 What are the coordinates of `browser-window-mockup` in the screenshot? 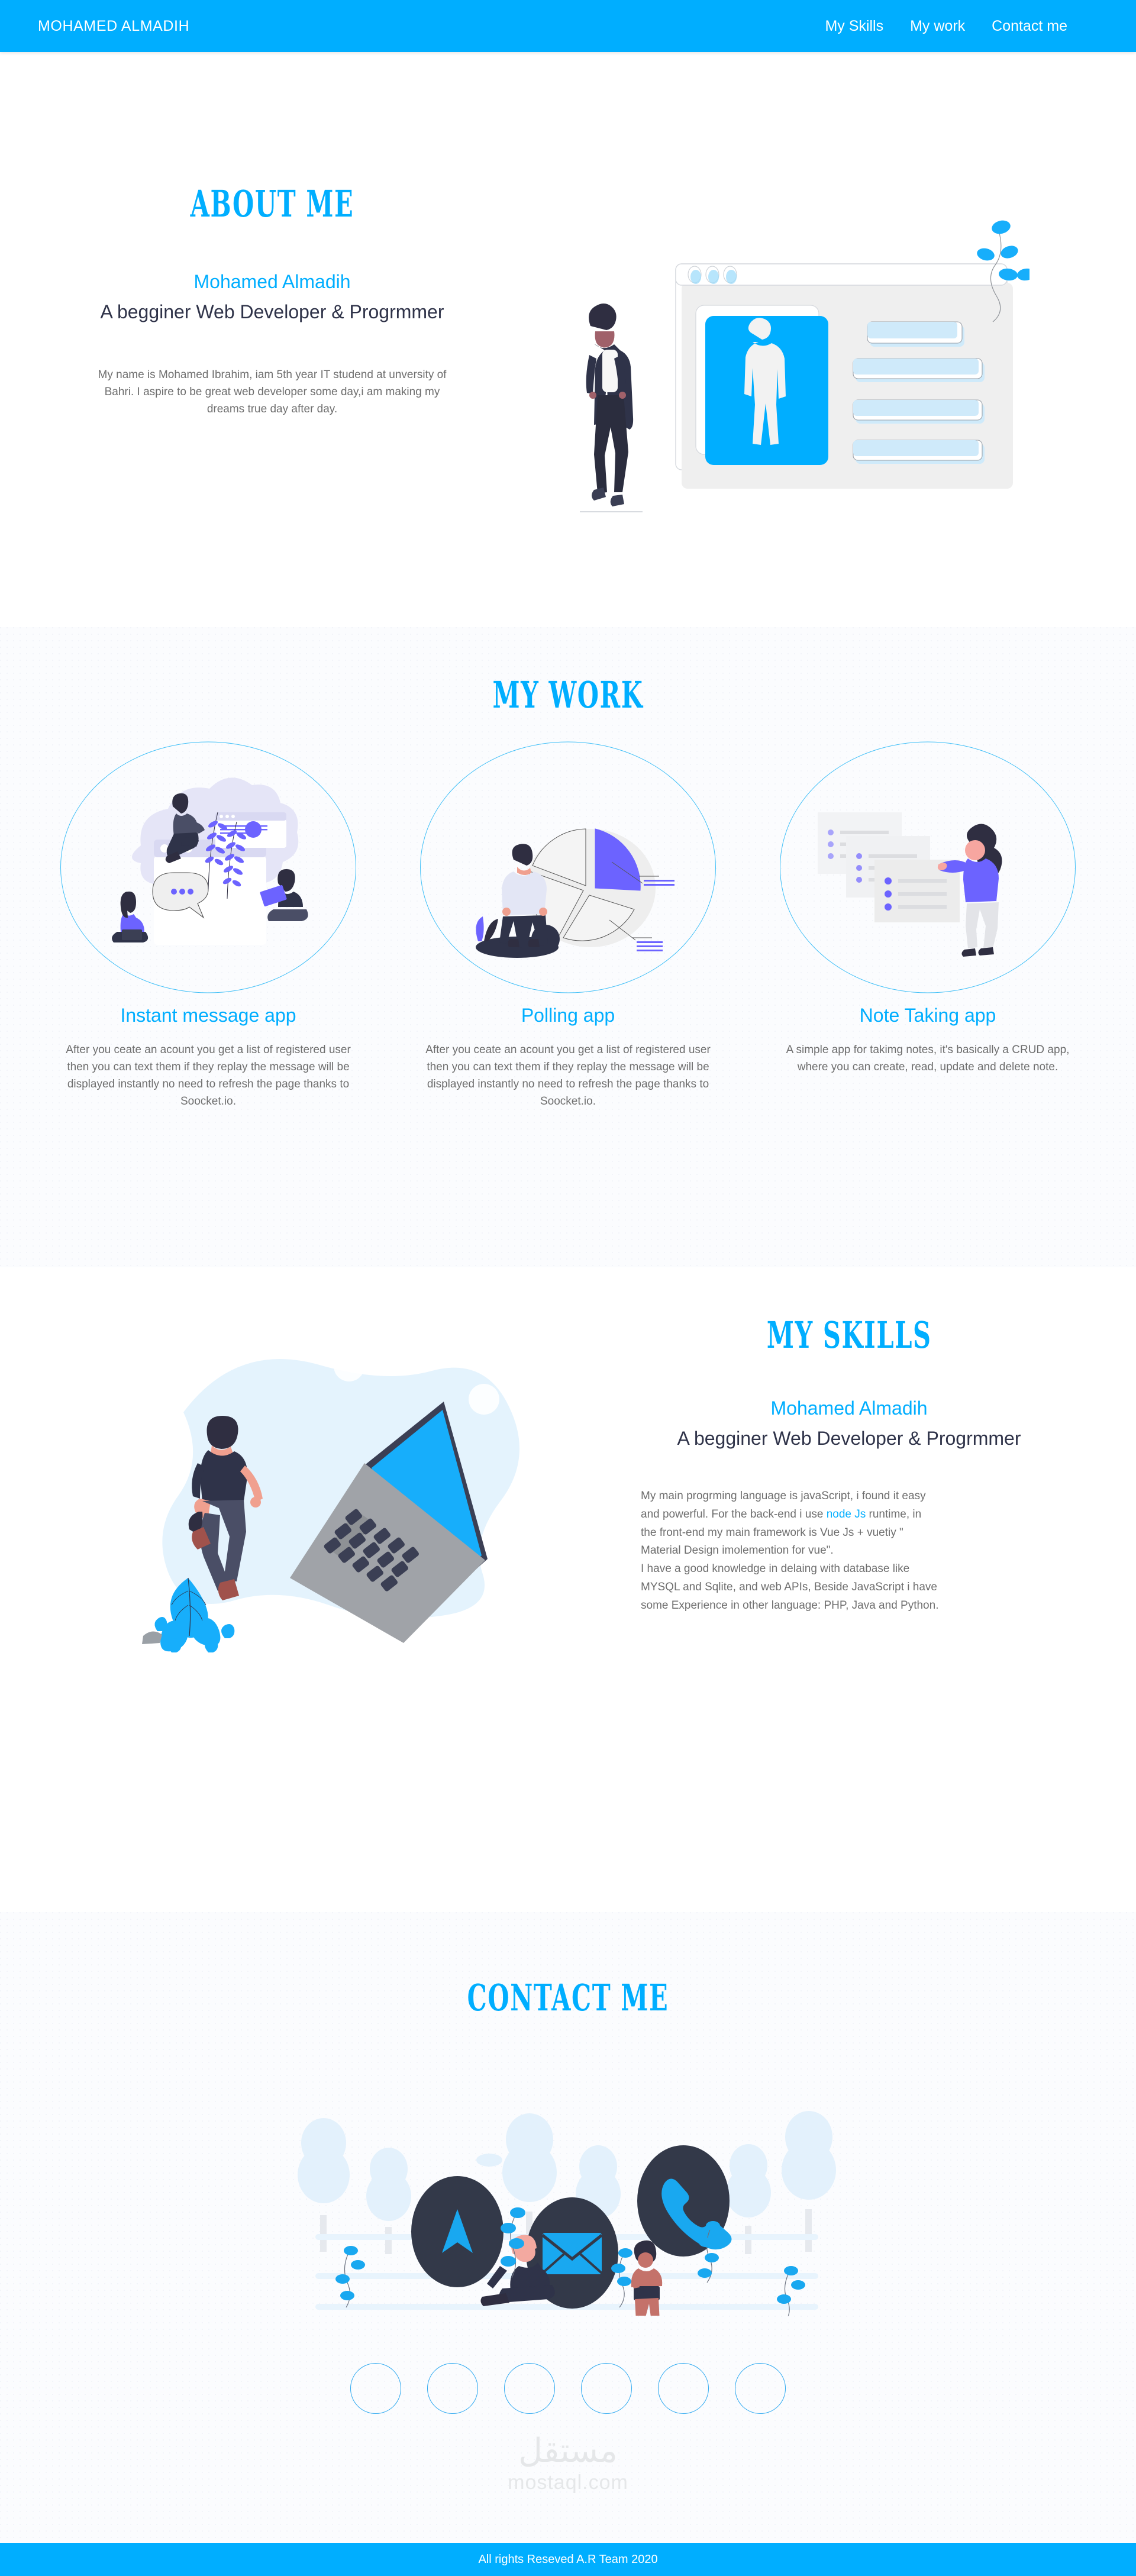 It's located at (844, 376).